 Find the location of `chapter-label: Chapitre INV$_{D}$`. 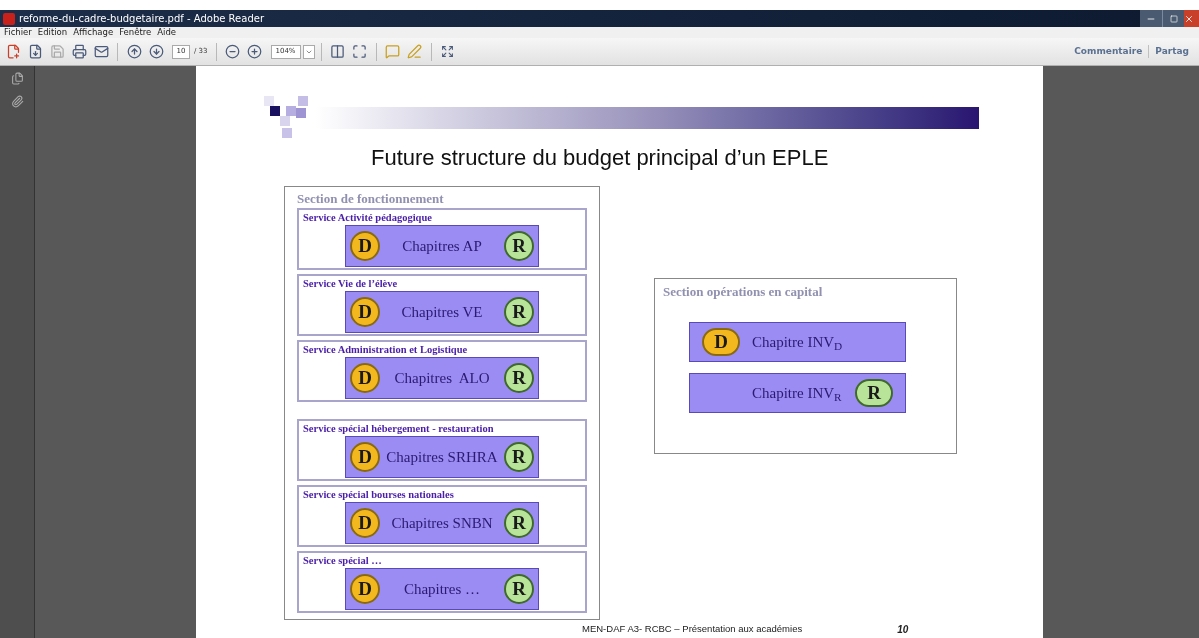

chapter-label: Chapitre INV$_{D}$ is located at coordinates (797, 343).